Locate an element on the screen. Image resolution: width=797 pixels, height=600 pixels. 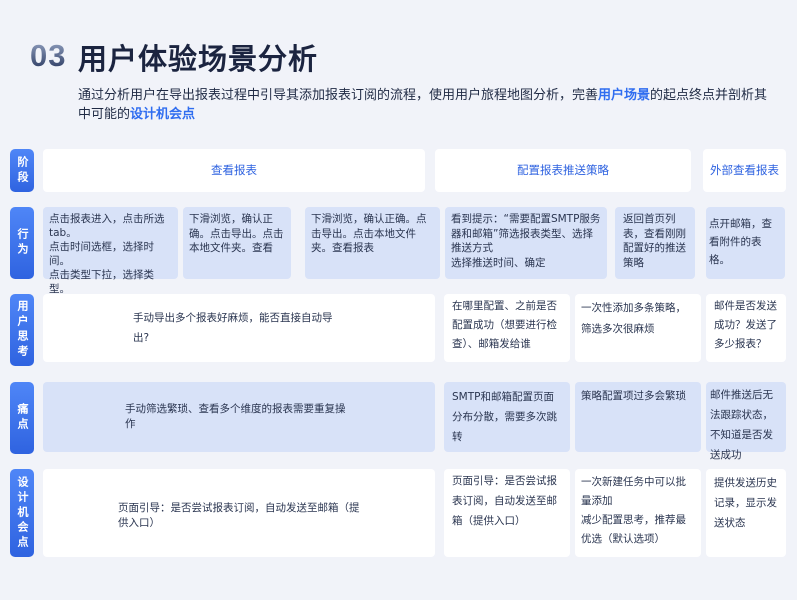
thought-card: 在哪里配置、之前是否配置成功（想要进行检查）、邮箱发给谁 is located at coordinates (507, 328).